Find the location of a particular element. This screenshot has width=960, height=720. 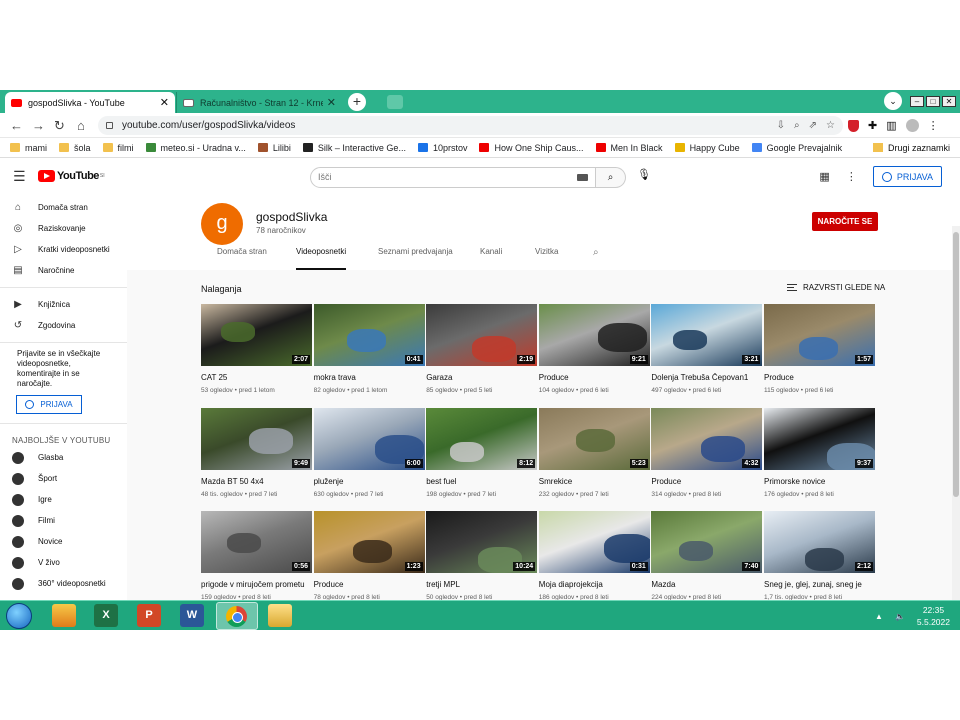

back-icon: ← is located at coordinates (16, 125).